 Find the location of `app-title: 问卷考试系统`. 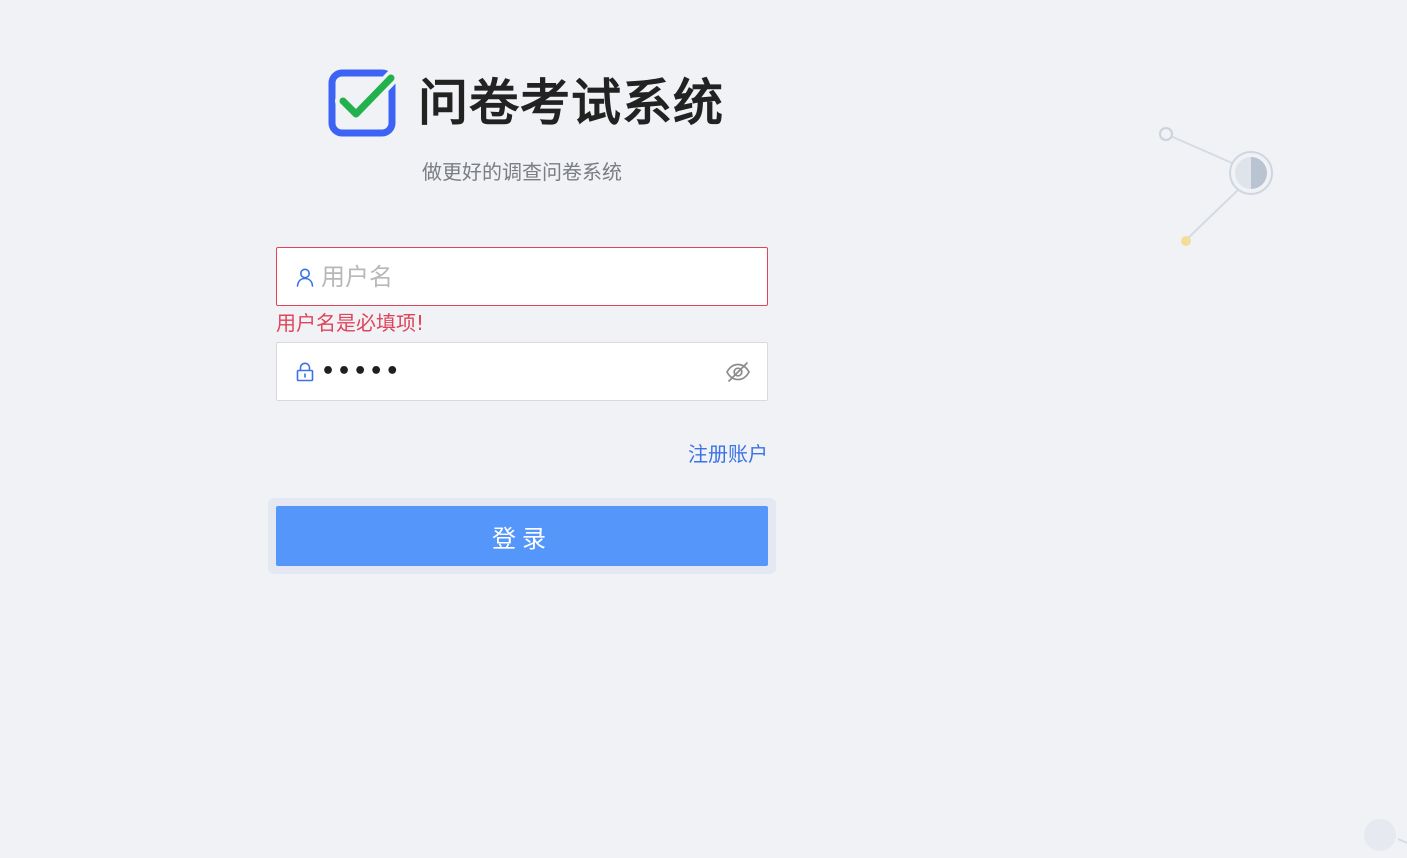

app-title: 问卷考试系统 is located at coordinates (571, 103).